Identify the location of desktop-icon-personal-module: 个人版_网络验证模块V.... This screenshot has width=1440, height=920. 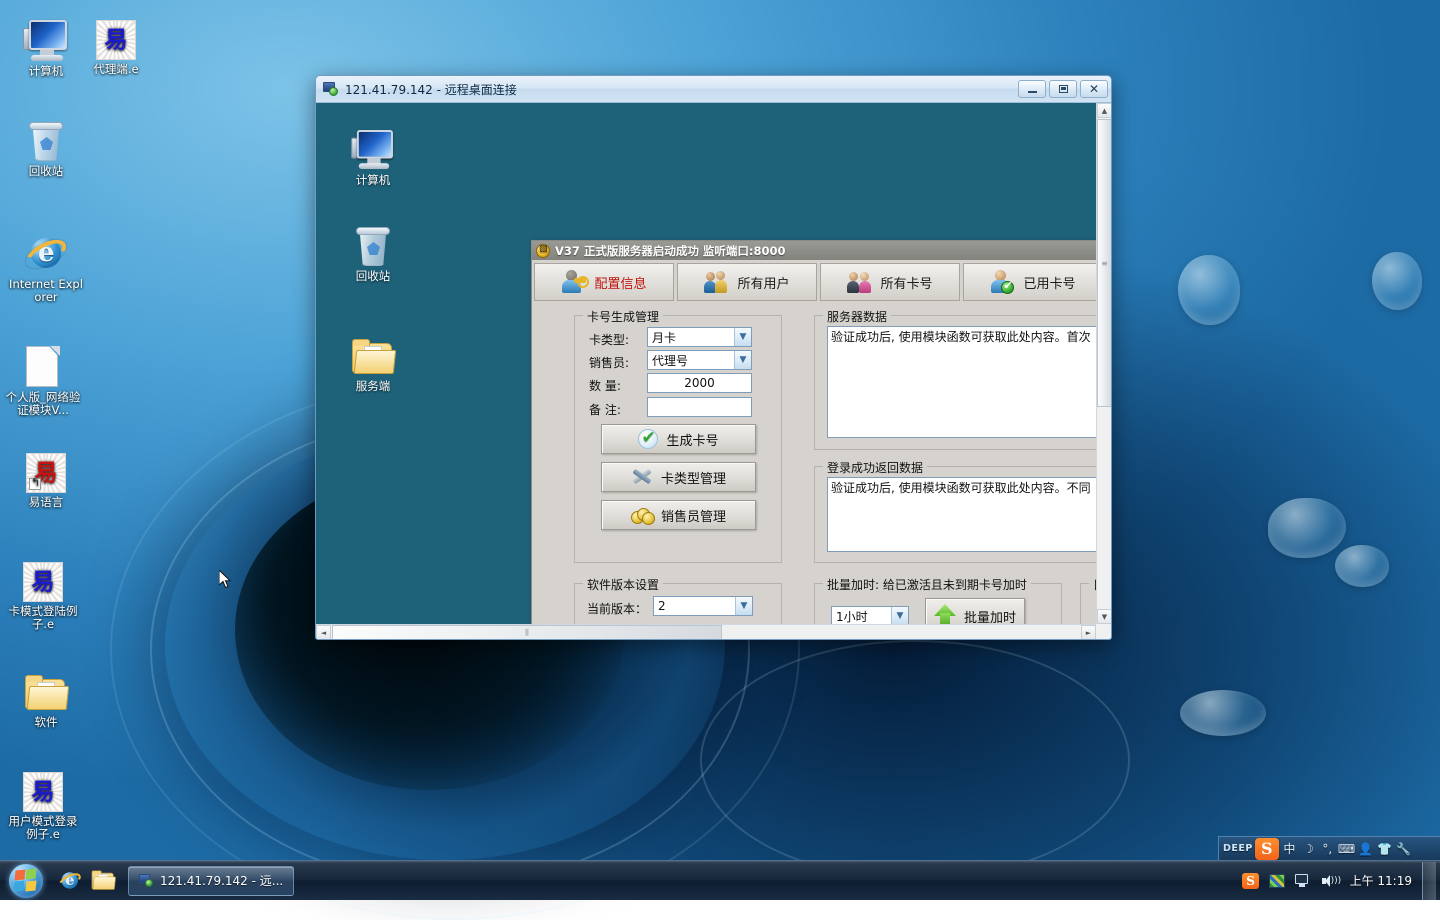
(43, 377).